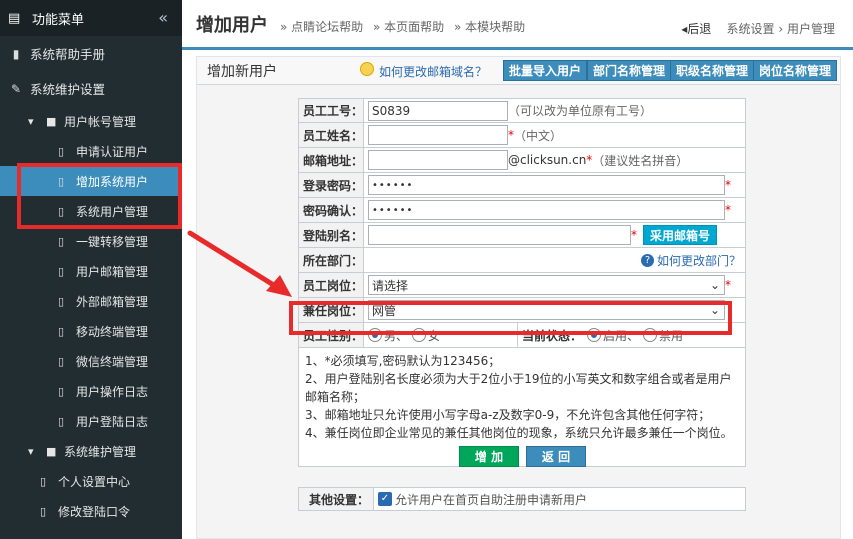 The image size is (853, 539). I want to click on sidebar-item-label: 个人设置中心, so click(94, 481).